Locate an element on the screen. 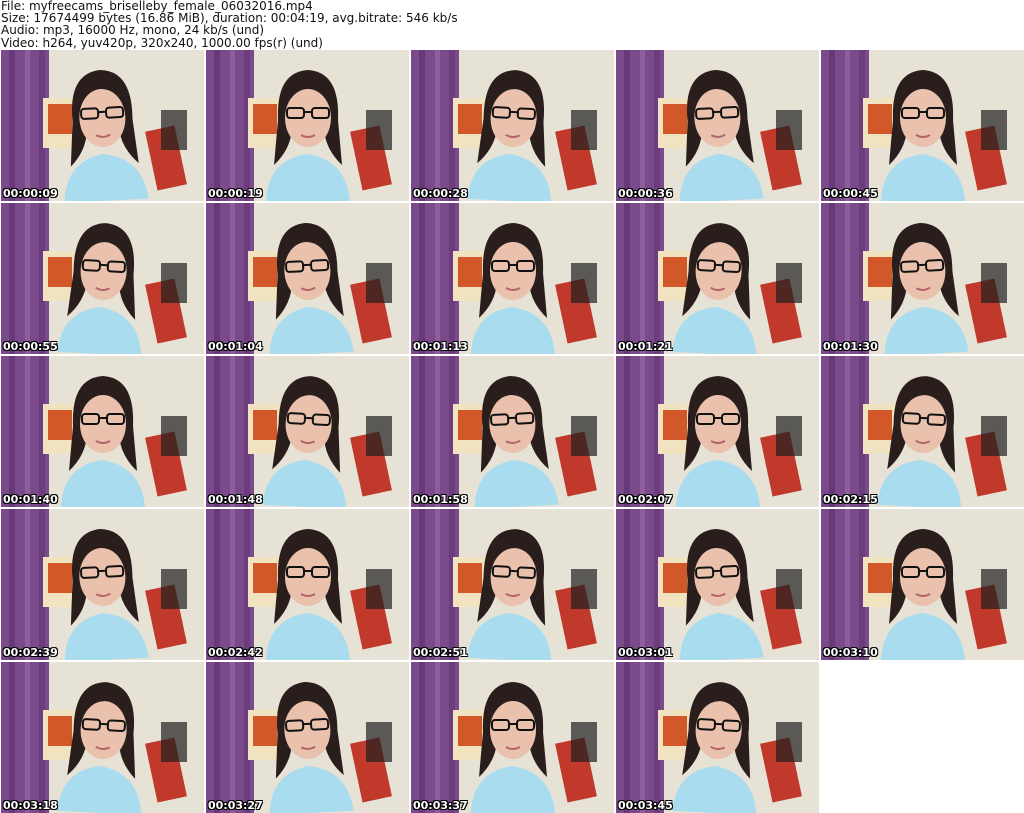 Image resolution: width=1024 pixels, height=813 pixels. thumbnail-timestamp: 00:01:04 is located at coordinates (235, 346).